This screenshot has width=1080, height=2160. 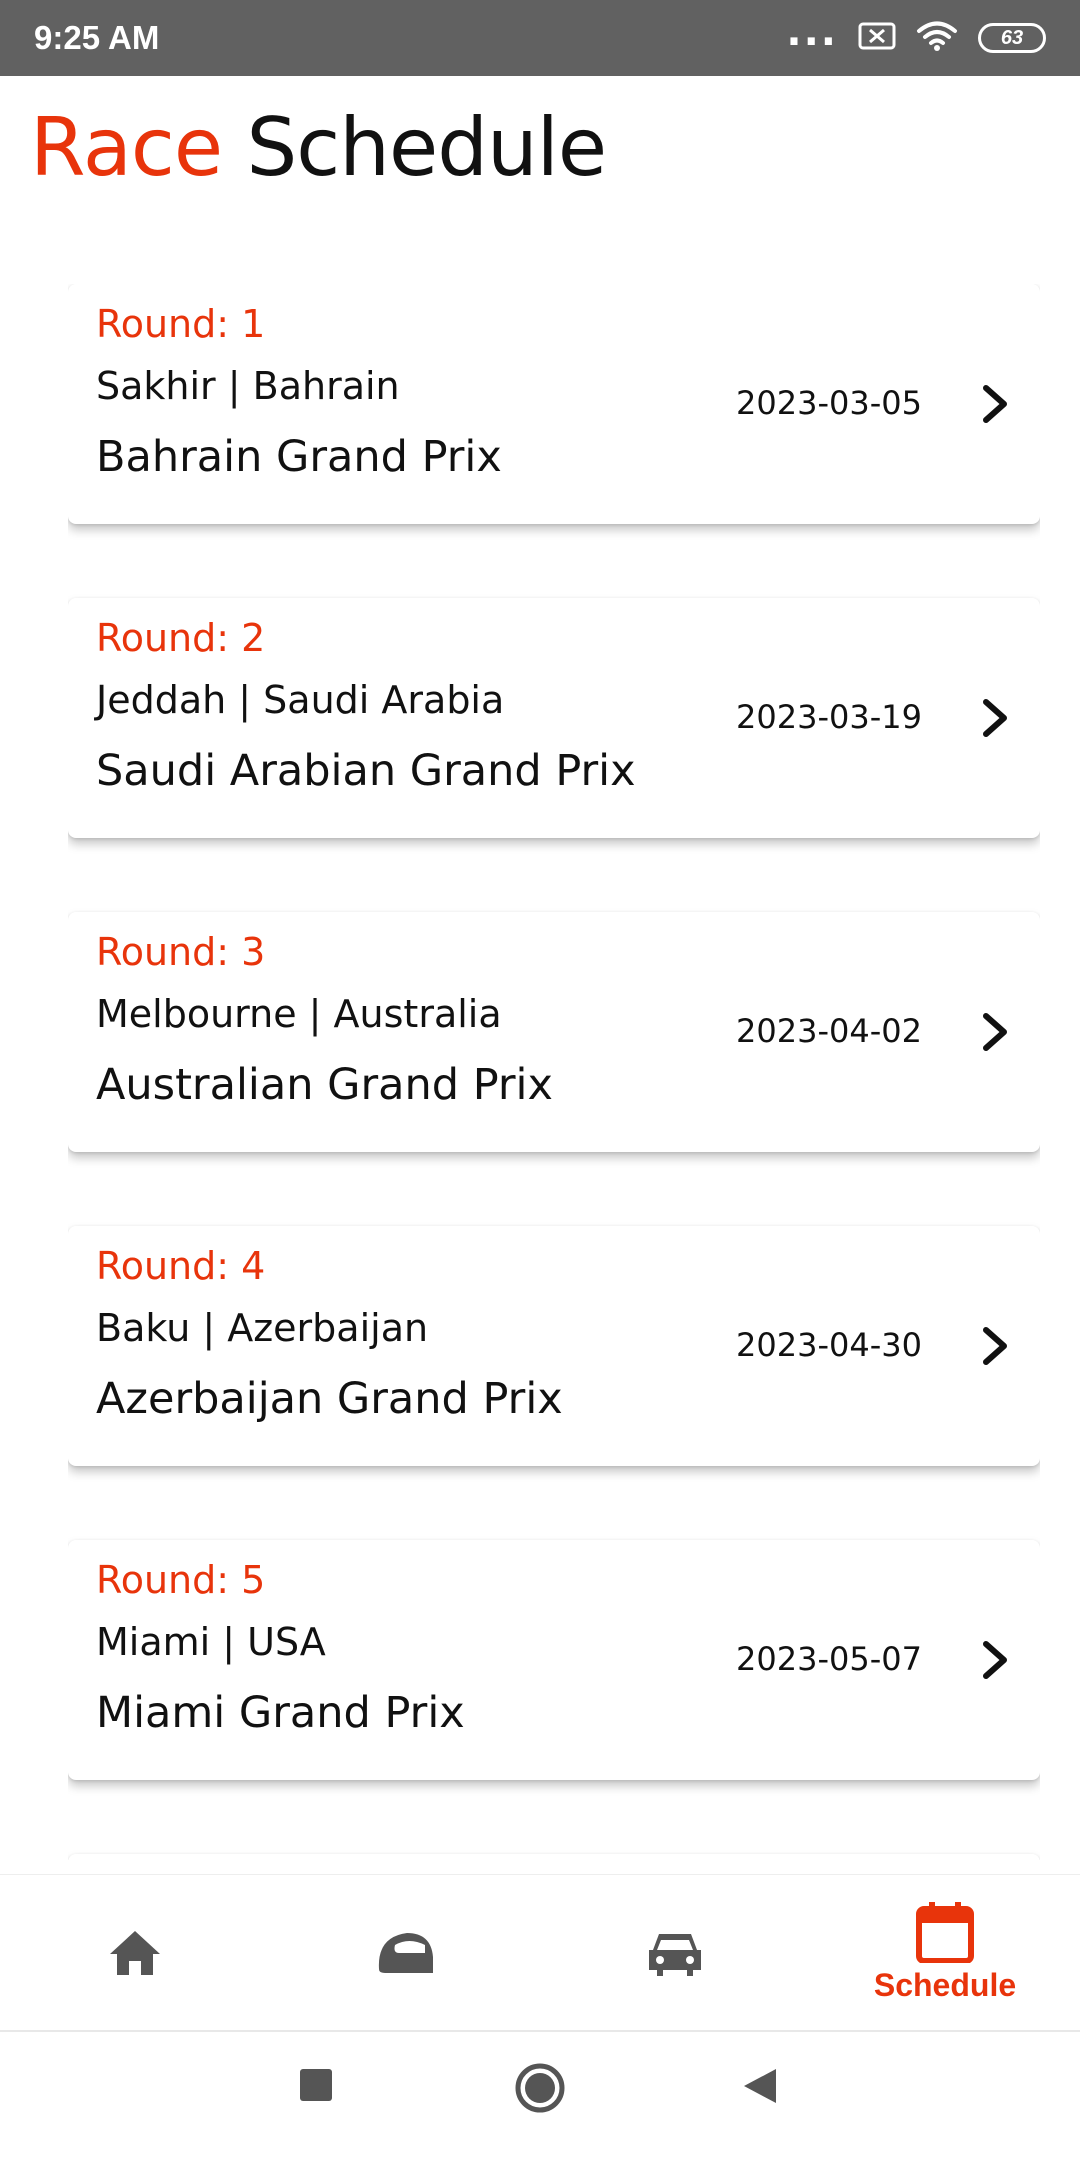 I want to click on race-round: Round: 2, so click(x=181, y=638).